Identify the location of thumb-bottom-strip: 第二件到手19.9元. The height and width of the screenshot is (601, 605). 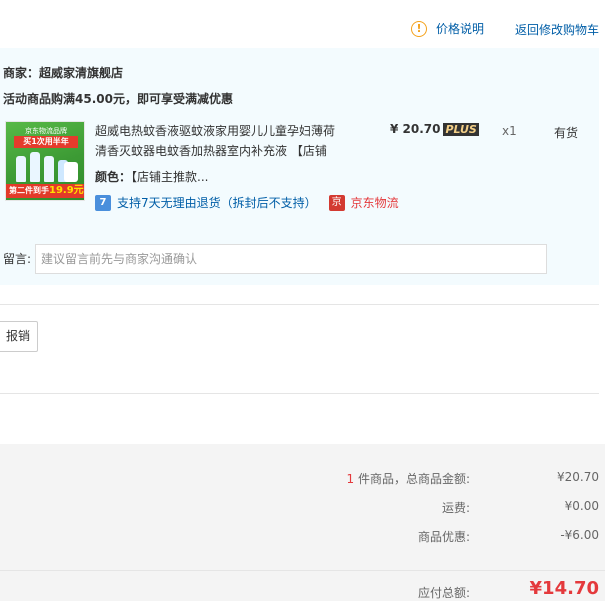
(45, 191).